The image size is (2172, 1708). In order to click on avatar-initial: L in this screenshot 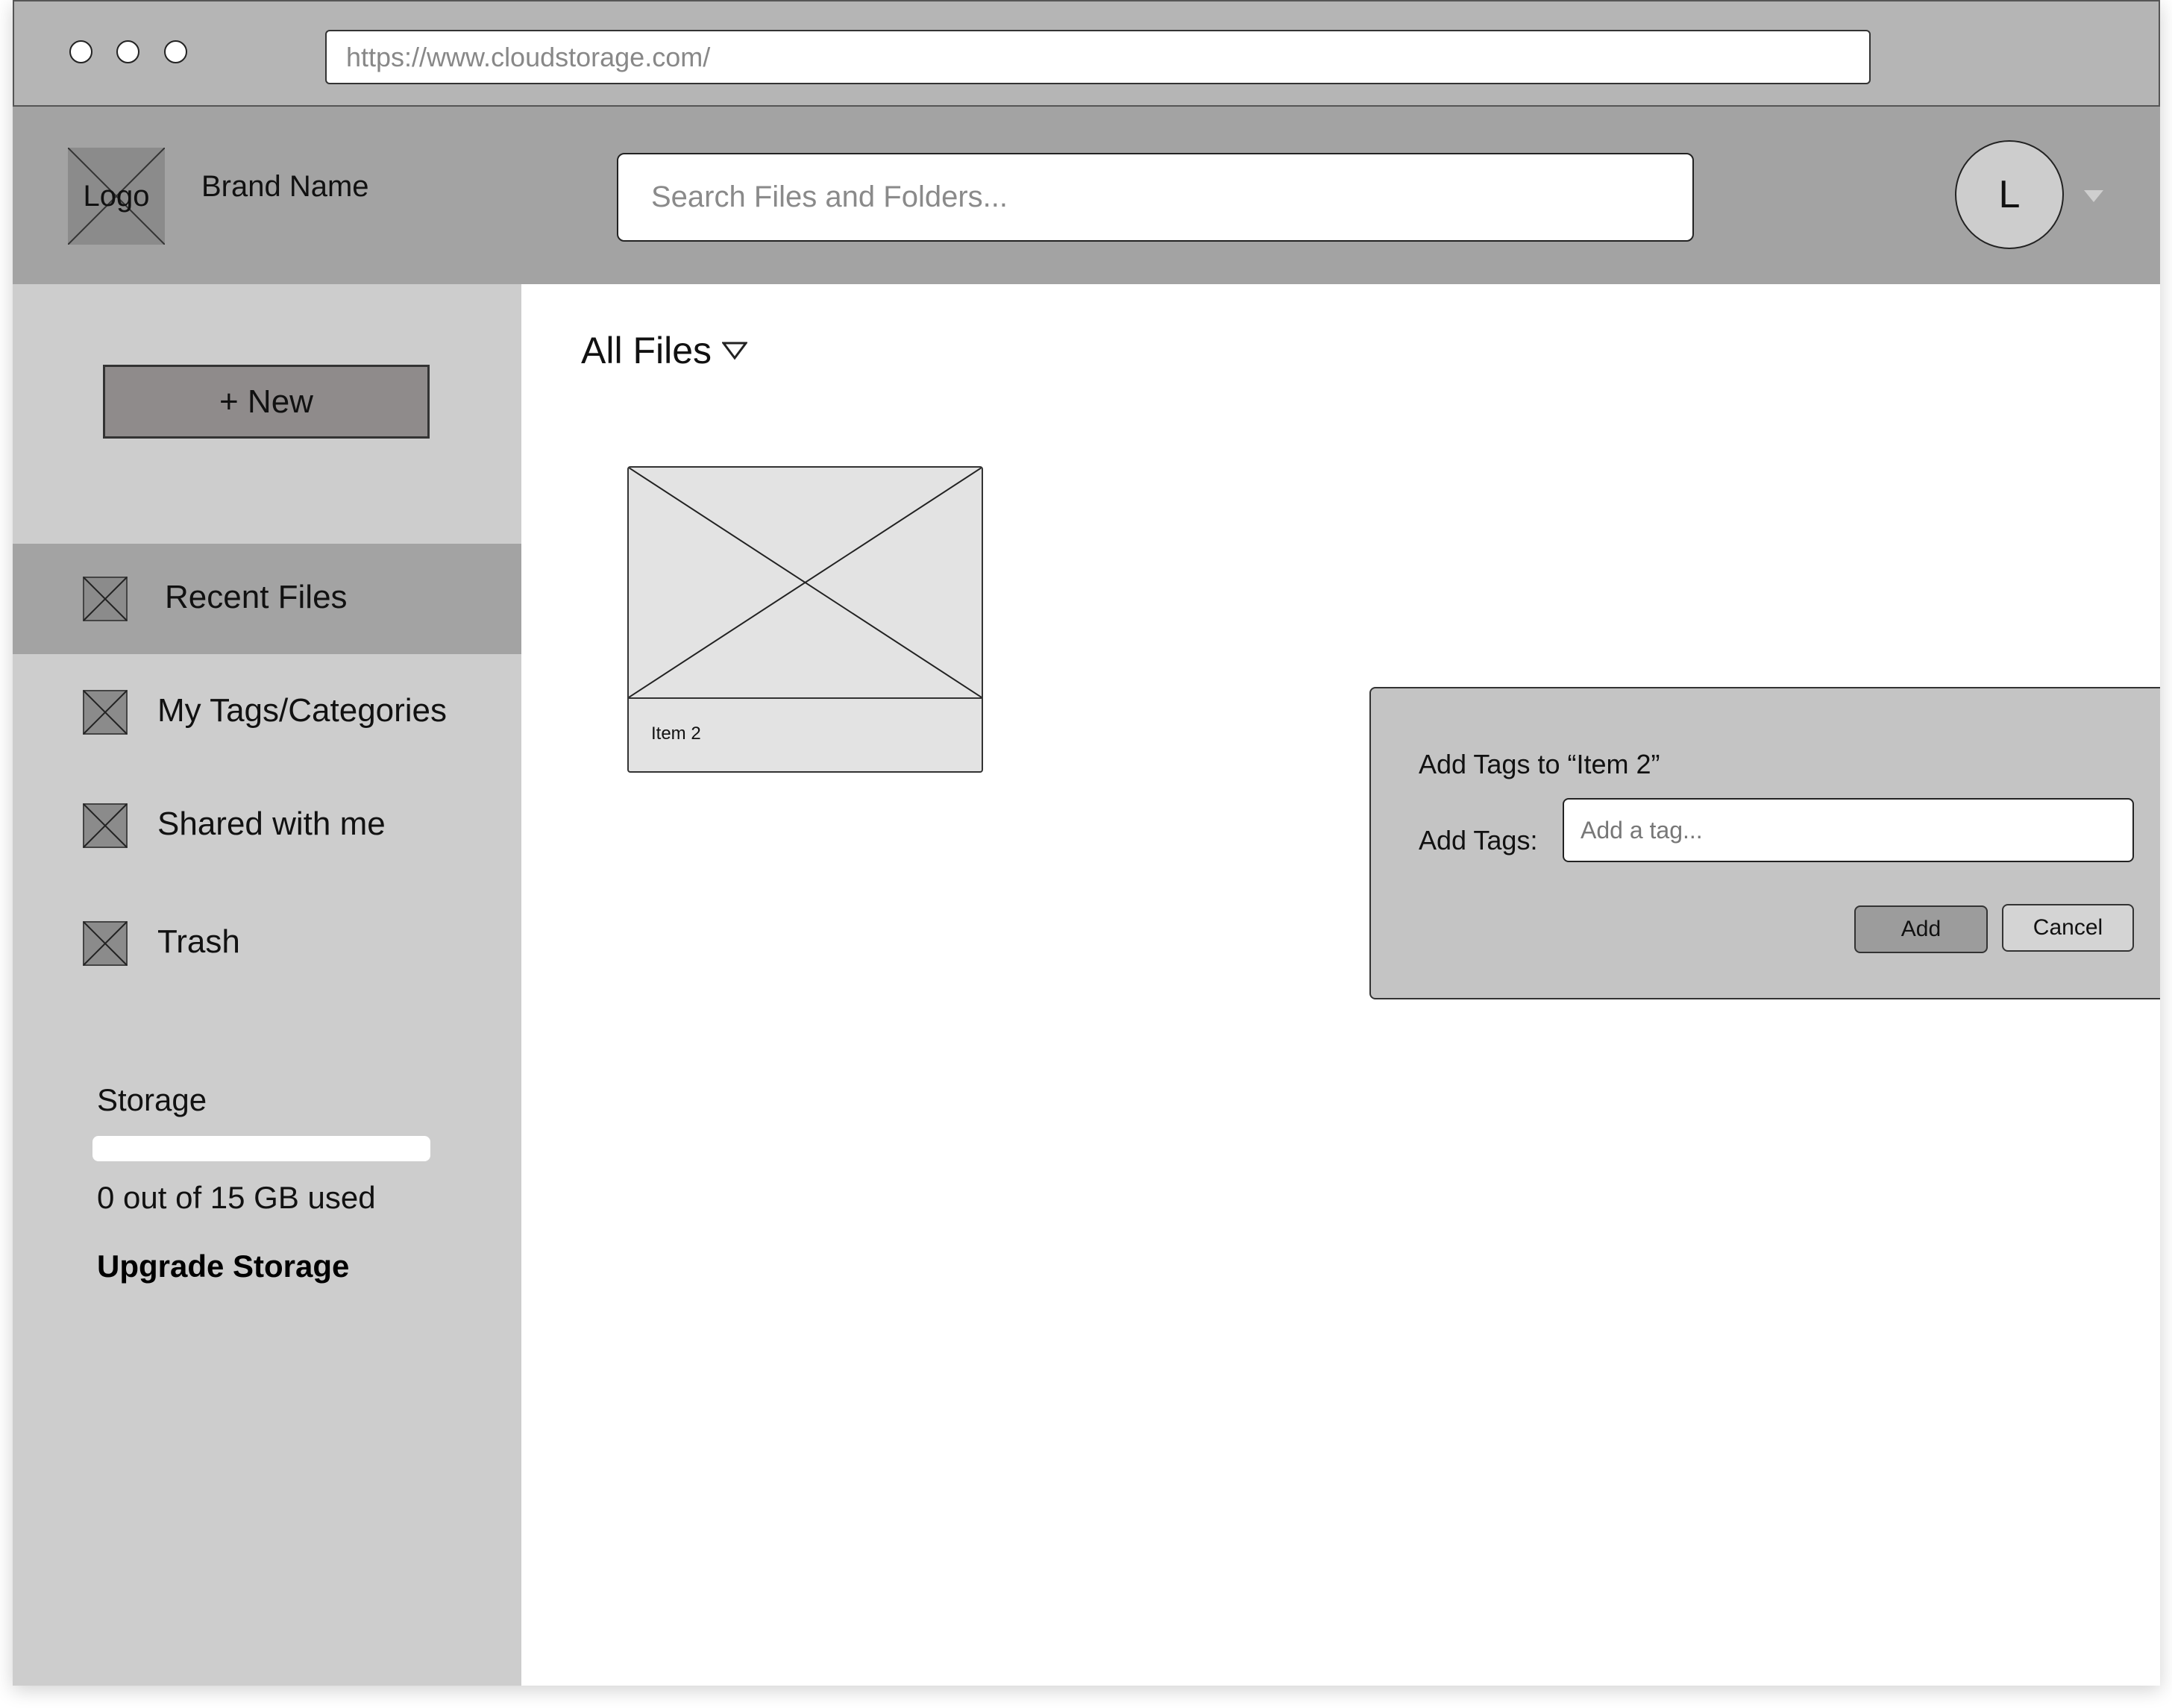, I will do `click(2009, 195)`.